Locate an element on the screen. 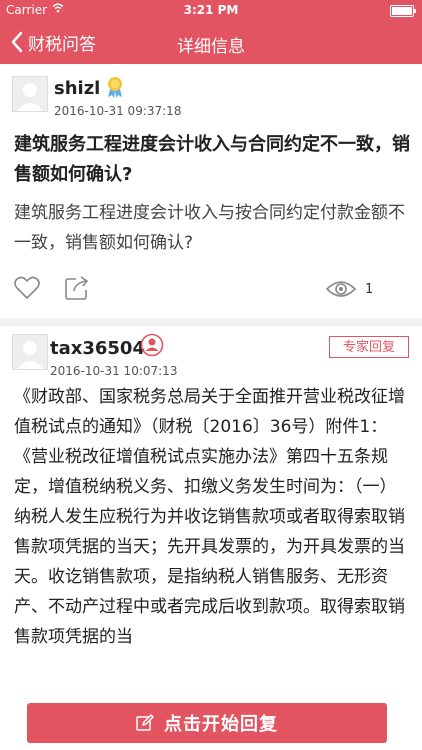  navigation-bar: 财税问答 详细信息 is located at coordinates (211, 42).